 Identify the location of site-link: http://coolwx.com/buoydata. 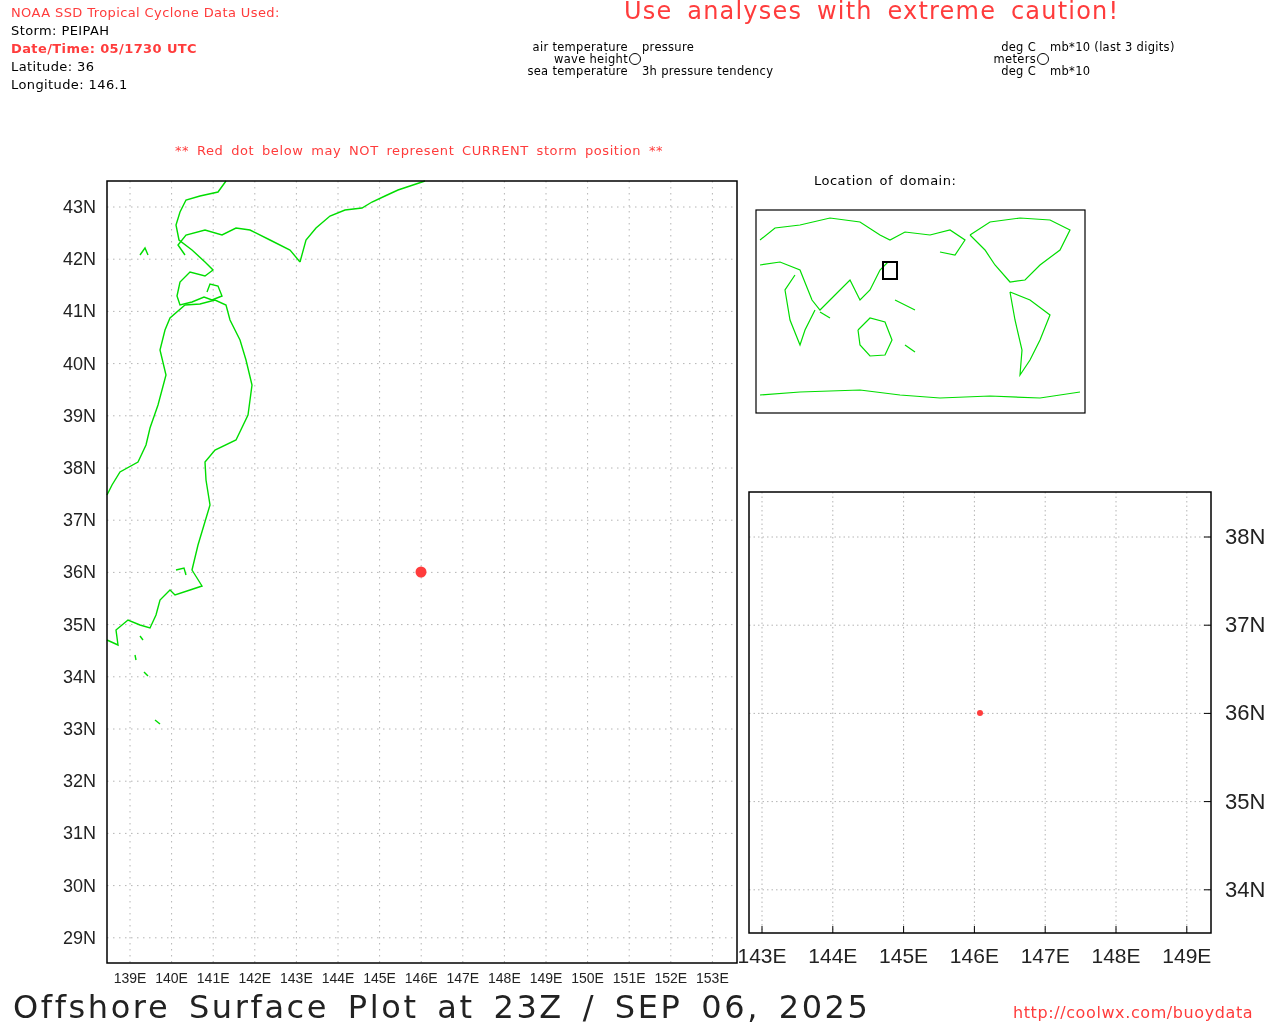
(1133, 1012).